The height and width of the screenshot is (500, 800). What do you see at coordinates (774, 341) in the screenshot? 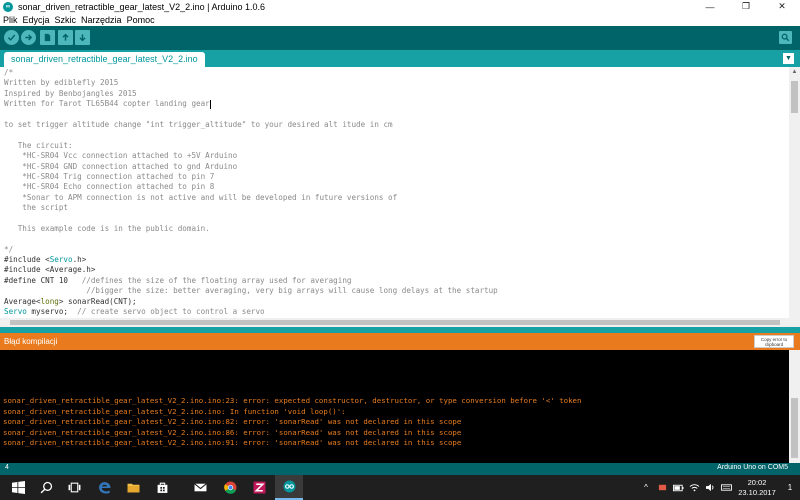
I see `copy-error-button: Copy error to clipboard` at bounding box center [774, 341].